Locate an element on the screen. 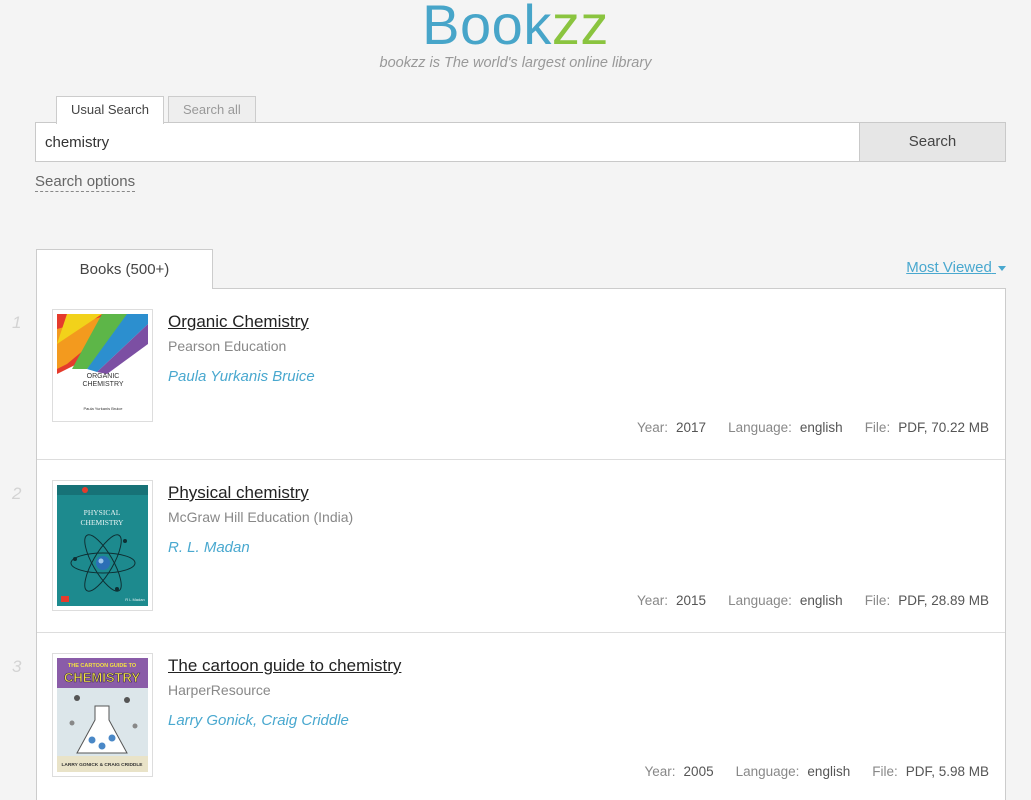 Image resolution: width=1031 pixels, height=800 pixels. cover-author-text: R L Madan is located at coordinates (134, 599).